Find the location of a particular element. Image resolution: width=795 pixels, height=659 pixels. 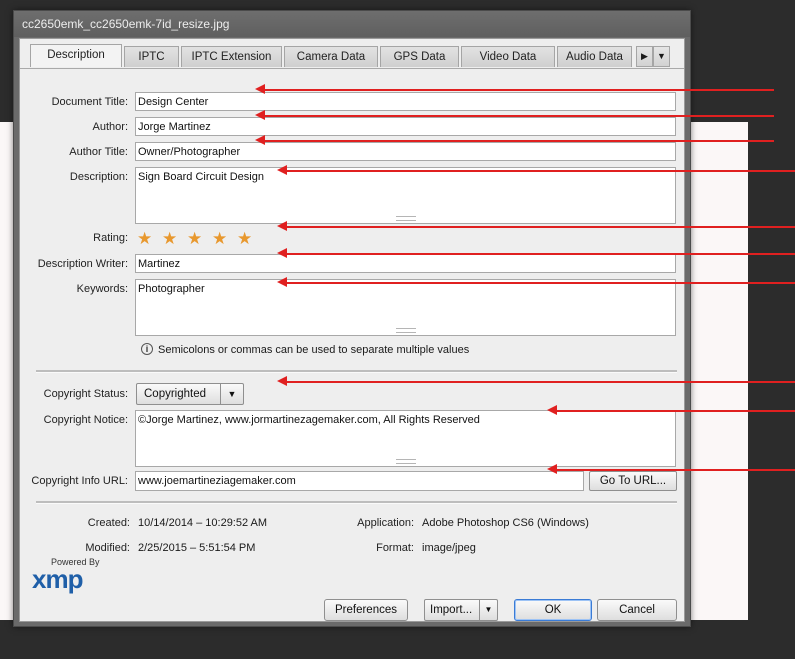

tab-gps-data: GPS Data is located at coordinates (419, 56).